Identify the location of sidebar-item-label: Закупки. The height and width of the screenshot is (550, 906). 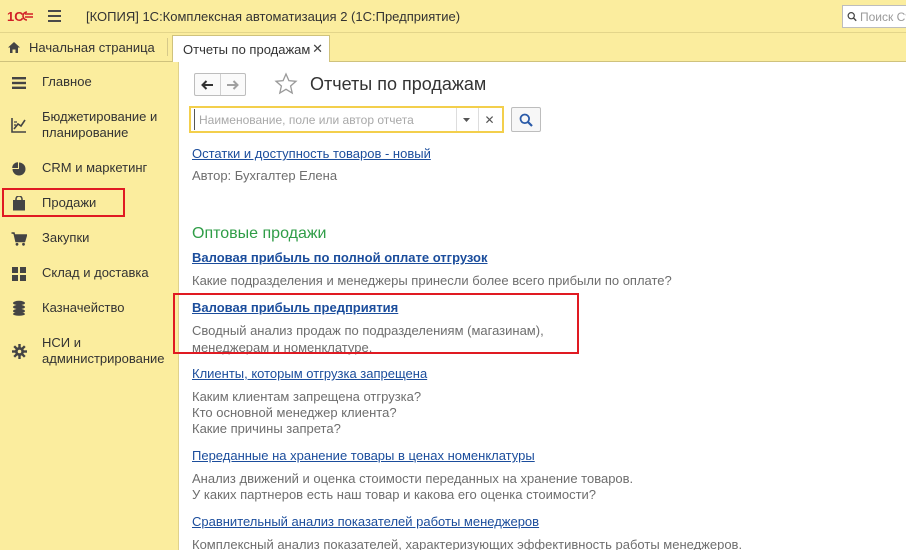
(66, 237).